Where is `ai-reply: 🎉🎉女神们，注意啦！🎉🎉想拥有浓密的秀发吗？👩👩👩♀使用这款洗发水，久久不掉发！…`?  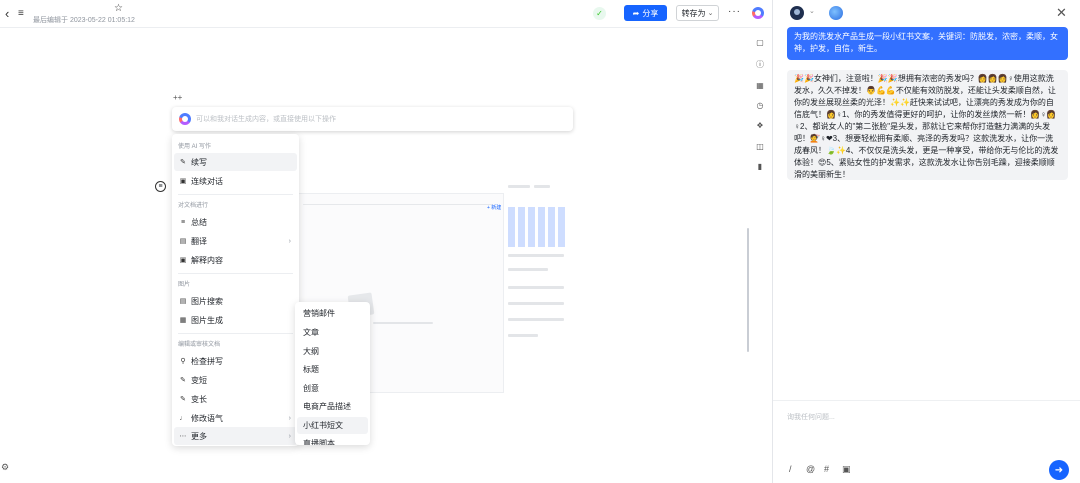 ai-reply: 🎉🎉女神们，注意啦！🎉🎉想拥有浓密的秀发吗？👩👩👩♀使用这款洗发水，久久不掉发！… is located at coordinates (927, 125).